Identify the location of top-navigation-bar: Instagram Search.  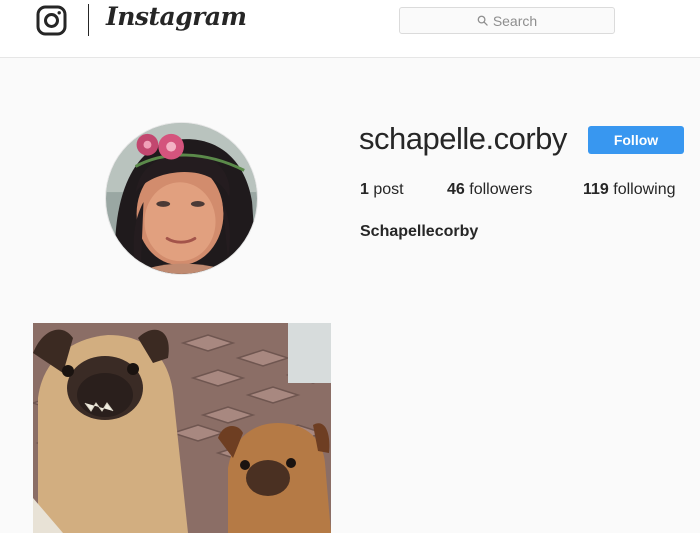
(350, 29).